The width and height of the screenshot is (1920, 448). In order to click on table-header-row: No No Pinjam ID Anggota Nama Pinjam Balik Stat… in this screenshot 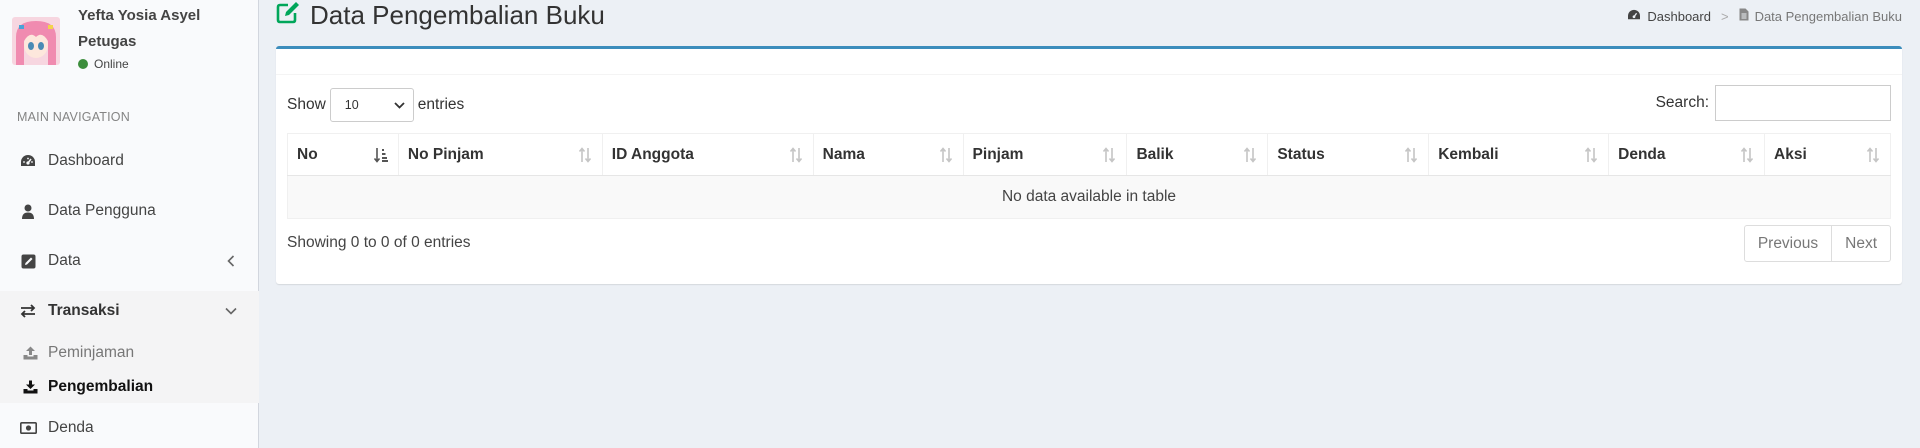, I will do `click(1089, 154)`.